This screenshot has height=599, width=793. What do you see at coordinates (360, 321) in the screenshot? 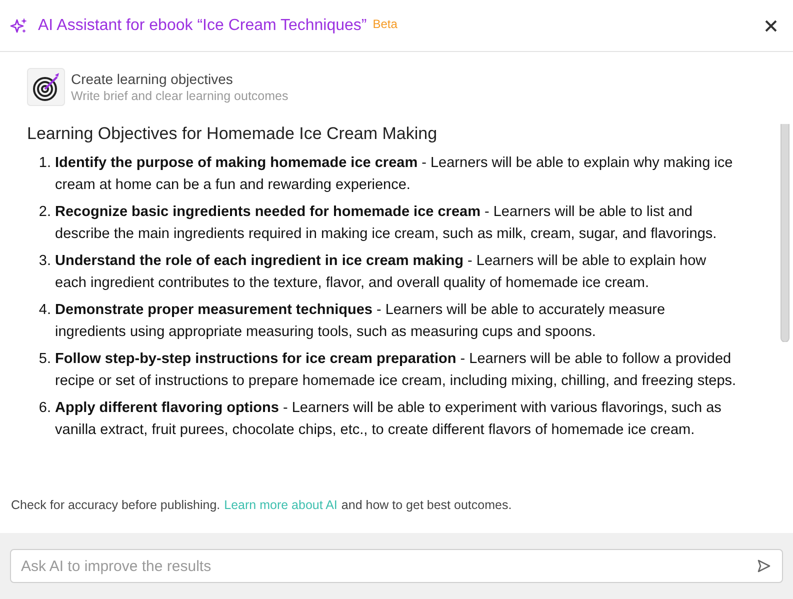
I see `objective-text: Demonstrate proper measurement techniques - Learners will be able to accurately measure ingredients using appropriate measuring tools, such as measuring cups and spoons.` at bounding box center [360, 321].